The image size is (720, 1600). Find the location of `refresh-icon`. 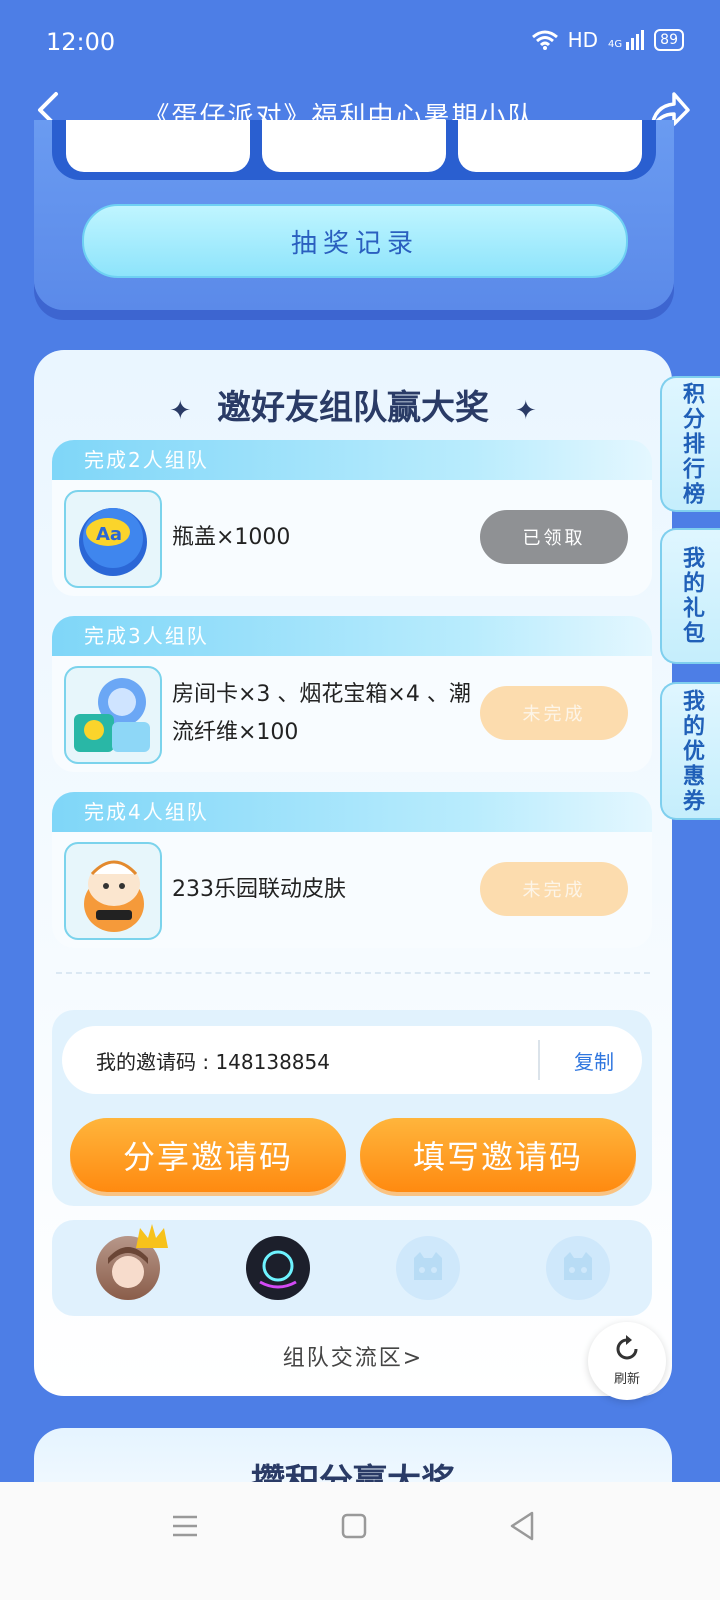

refresh-icon is located at coordinates (627, 1347).